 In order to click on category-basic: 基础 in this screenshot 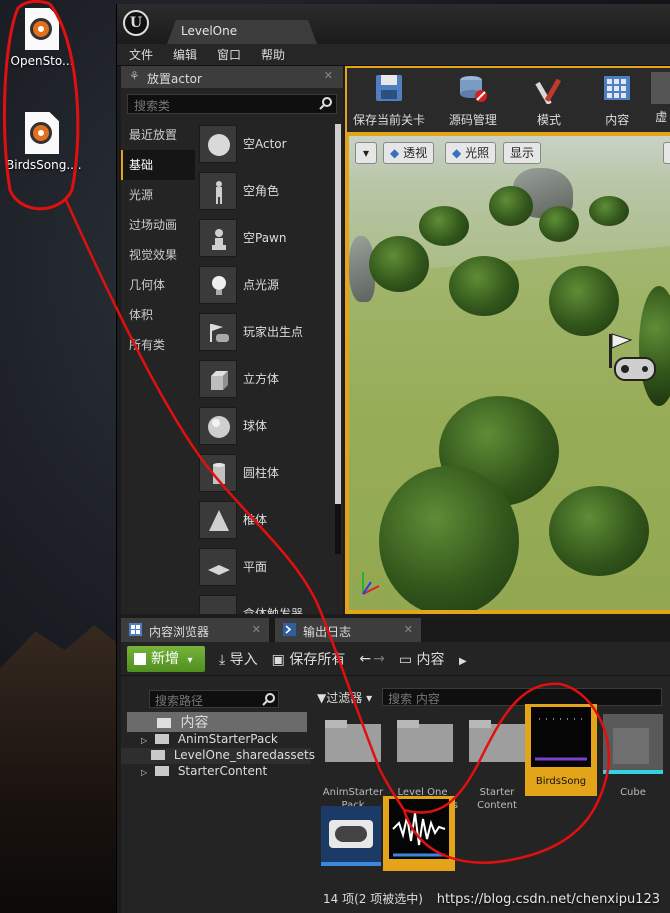, I will do `click(158, 165)`.